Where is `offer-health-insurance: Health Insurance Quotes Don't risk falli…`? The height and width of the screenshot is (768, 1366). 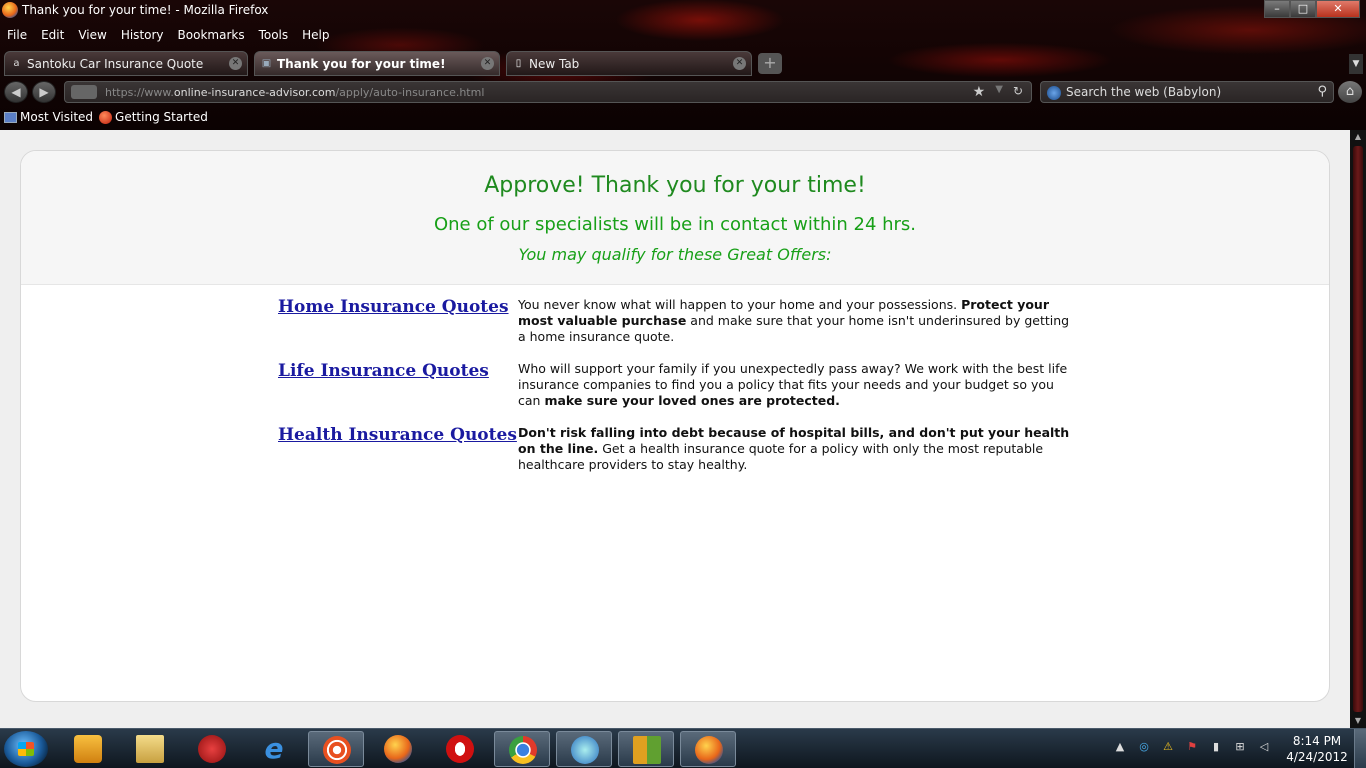 offer-health-insurance: Health Insurance Quotes Don't risk falli… is located at coordinates (678, 449).